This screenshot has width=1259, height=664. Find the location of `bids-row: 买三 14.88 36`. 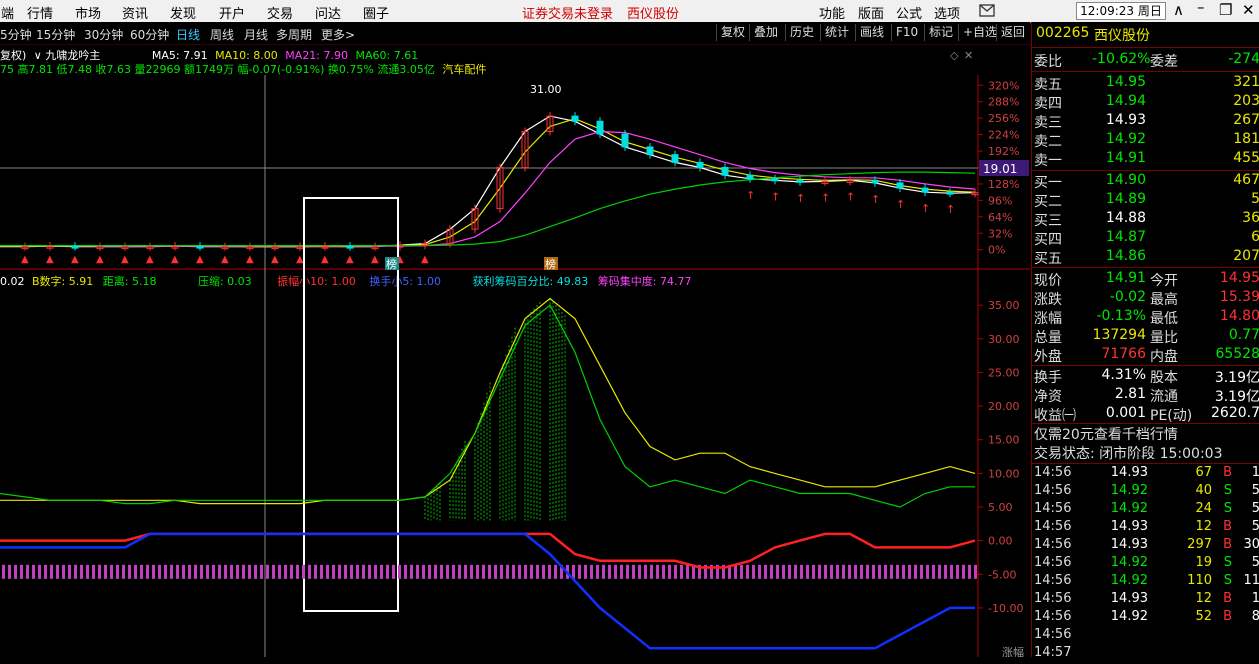

bids-row: 买三 14.88 36 is located at coordinates (1145, 219).